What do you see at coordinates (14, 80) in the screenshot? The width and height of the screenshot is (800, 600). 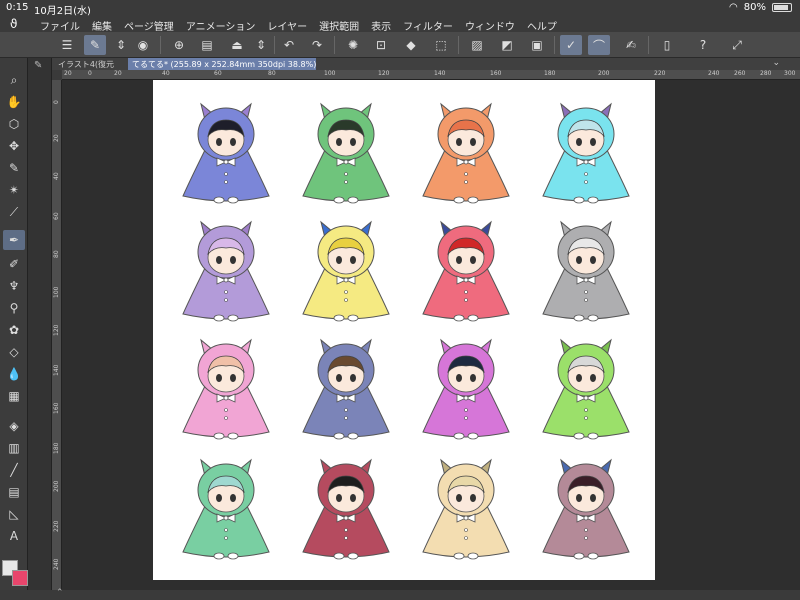 I see `zoom-icon: ⌕` at bounding box center [14, 80].